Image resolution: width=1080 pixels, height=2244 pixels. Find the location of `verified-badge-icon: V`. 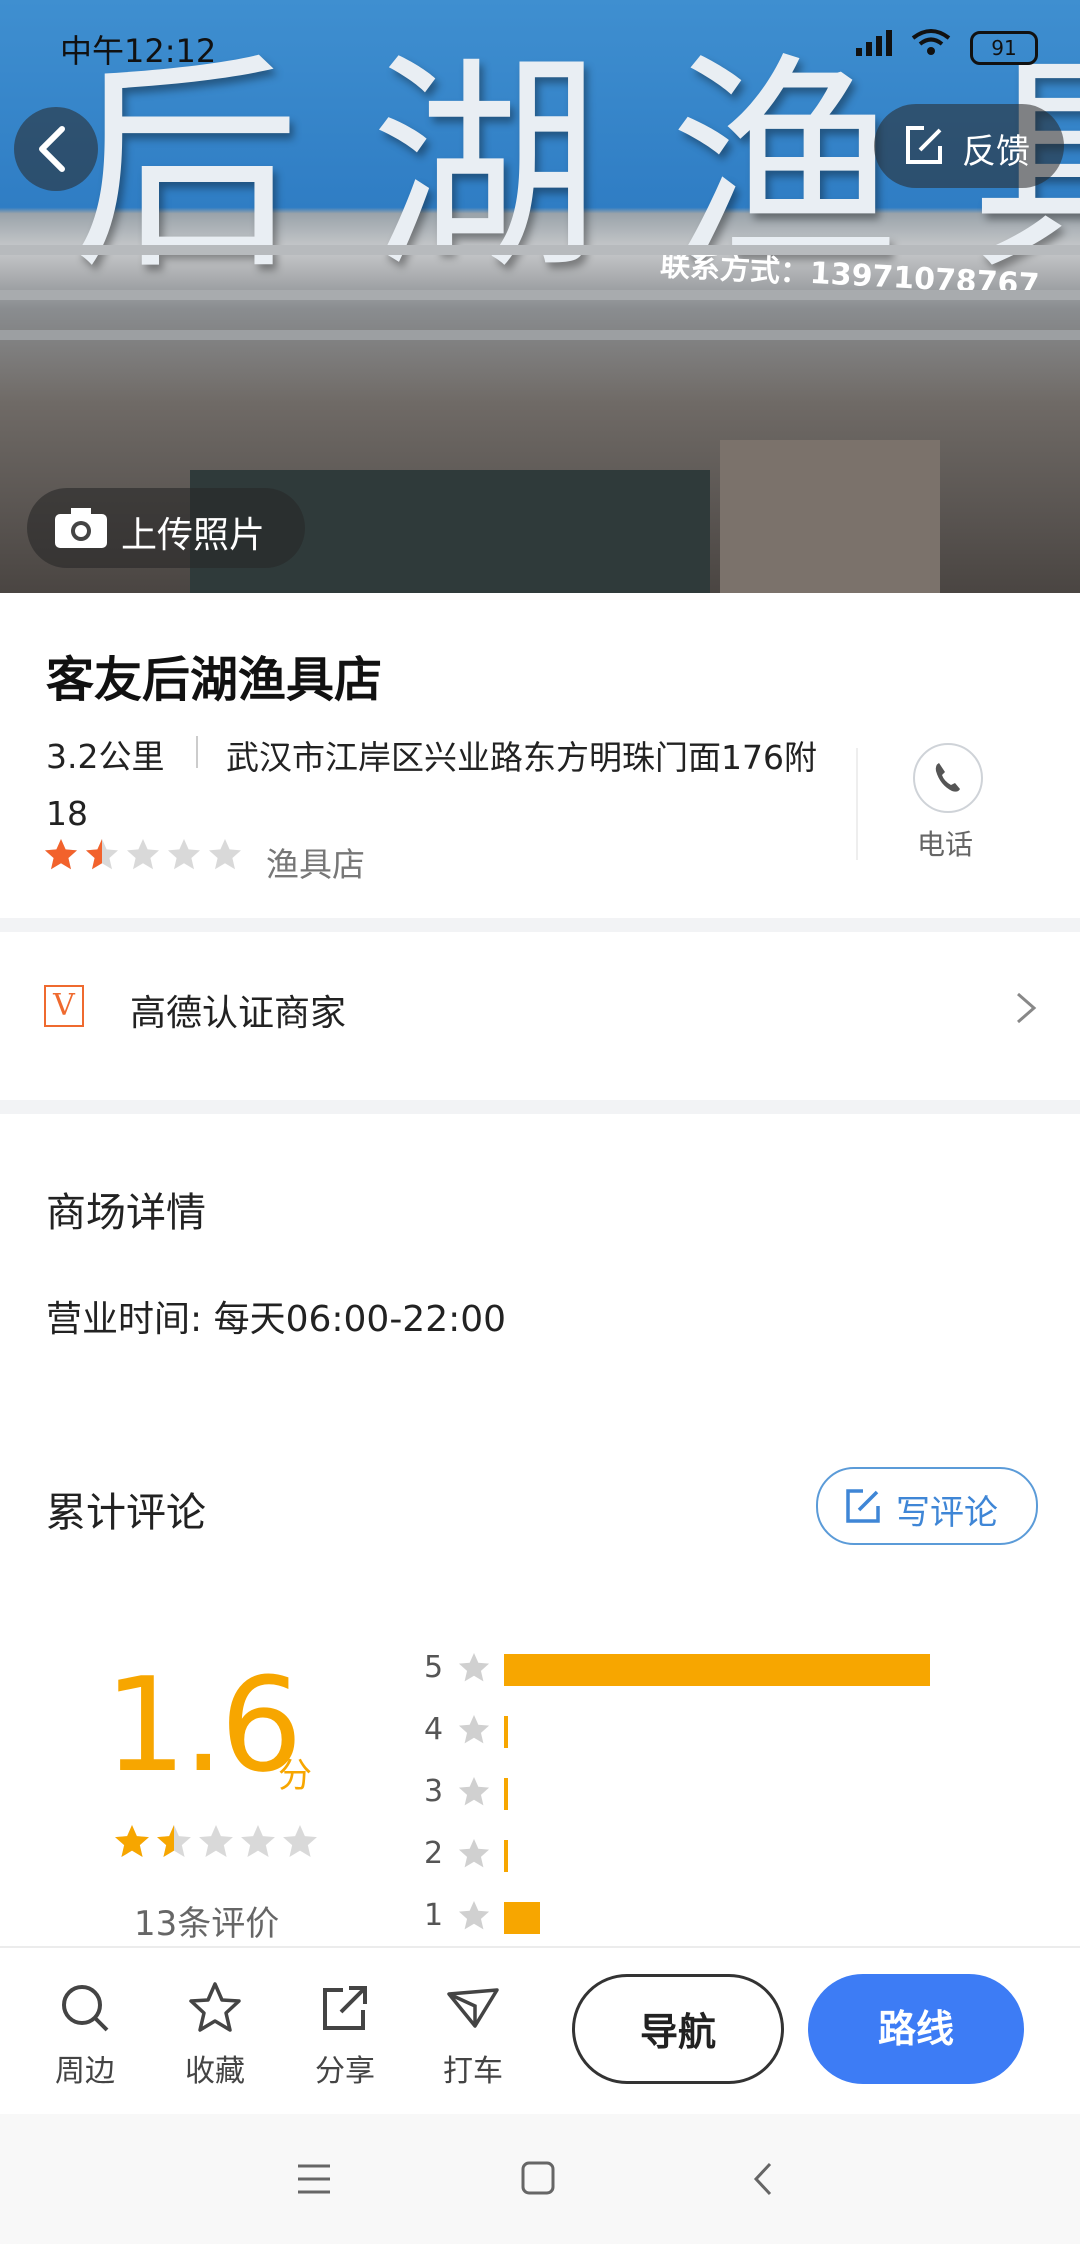

verified-badge-icon: V is located at coordinates (64, 1006).